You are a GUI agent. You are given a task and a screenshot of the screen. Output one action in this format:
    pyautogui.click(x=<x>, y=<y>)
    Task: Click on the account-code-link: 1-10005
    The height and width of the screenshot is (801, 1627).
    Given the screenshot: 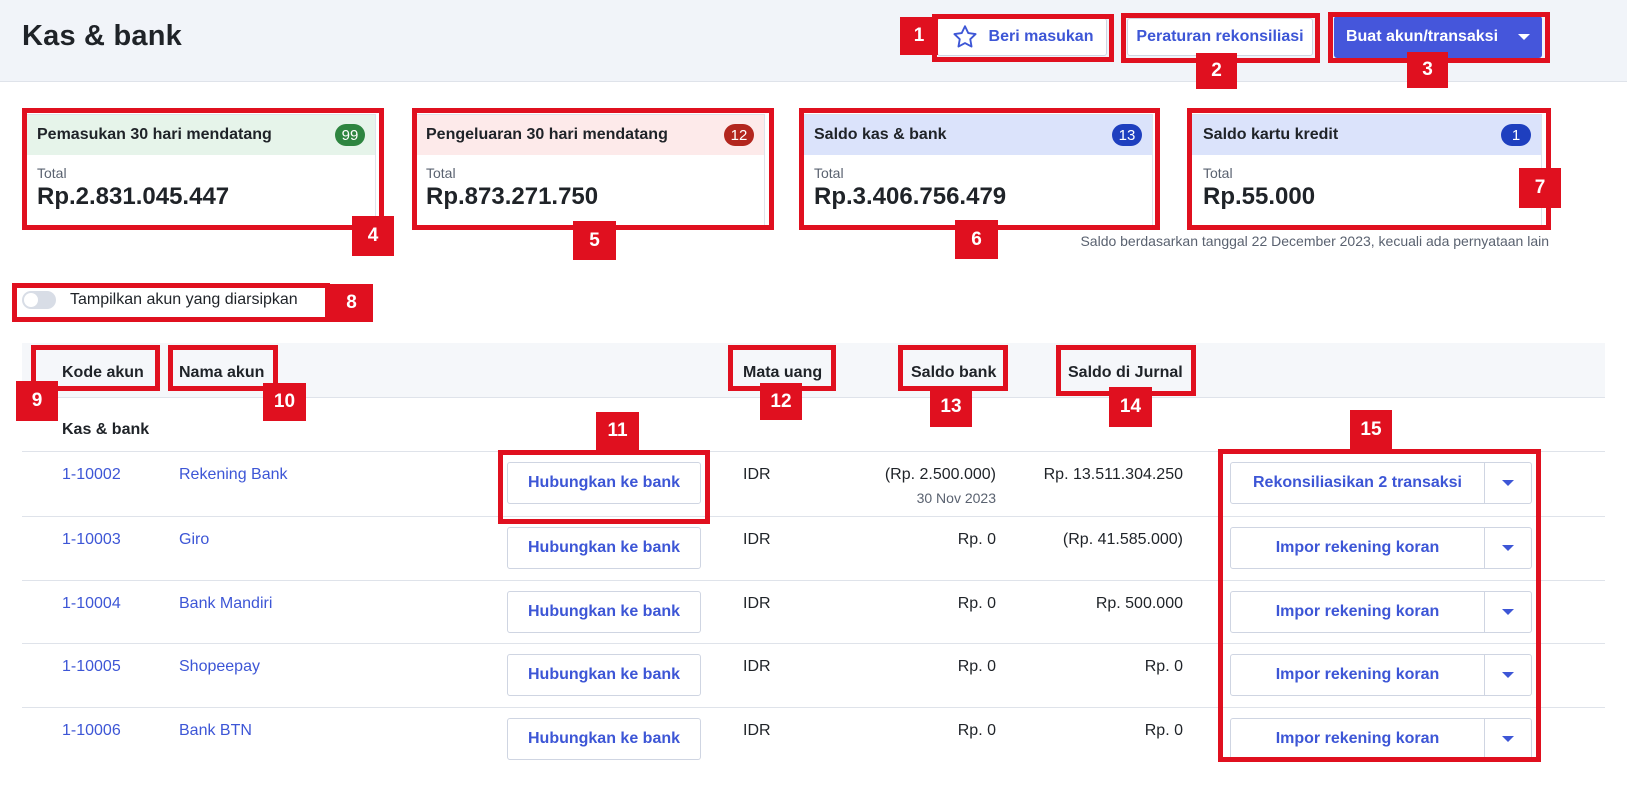 What is the action you would take?
    pyautogui.click(x=91, y=667)
    